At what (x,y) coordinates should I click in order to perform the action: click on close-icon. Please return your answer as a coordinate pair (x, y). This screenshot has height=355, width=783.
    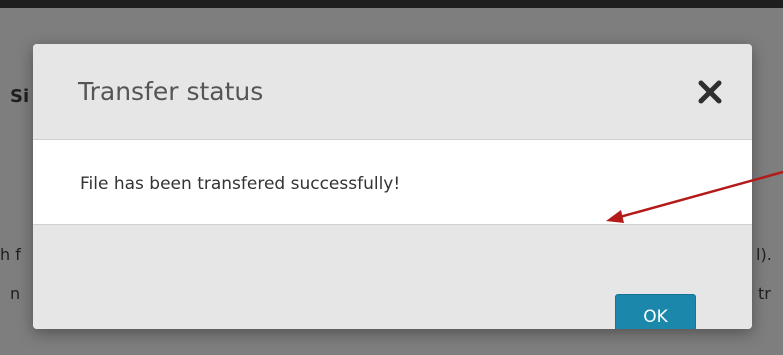
    Looking at the image, I should click on (710, 92).